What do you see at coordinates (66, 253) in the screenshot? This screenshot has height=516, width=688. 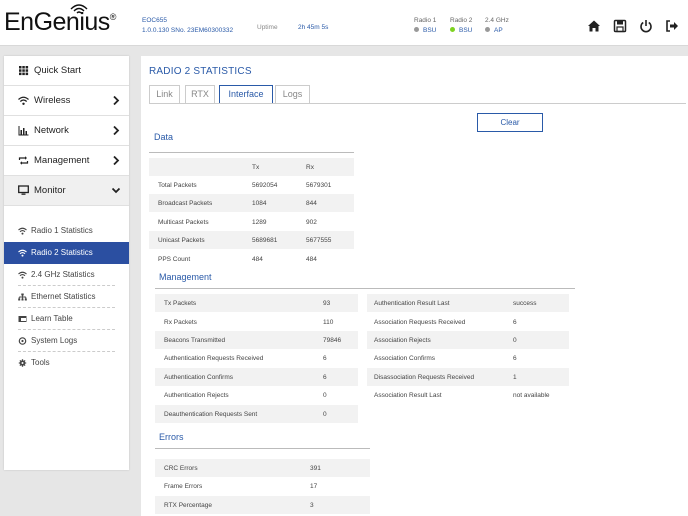 I see `sidebar-subitem-radio-2-statistics: Radio 2 Statistics` at bounding box center [66, 253].